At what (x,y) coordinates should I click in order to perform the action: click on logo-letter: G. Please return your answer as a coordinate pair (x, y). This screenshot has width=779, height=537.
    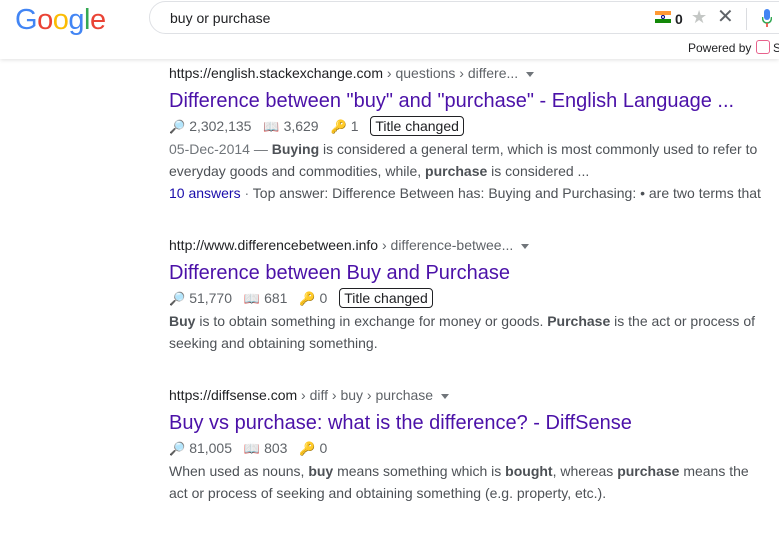
    Looking at the image, I should click on (26, 20).